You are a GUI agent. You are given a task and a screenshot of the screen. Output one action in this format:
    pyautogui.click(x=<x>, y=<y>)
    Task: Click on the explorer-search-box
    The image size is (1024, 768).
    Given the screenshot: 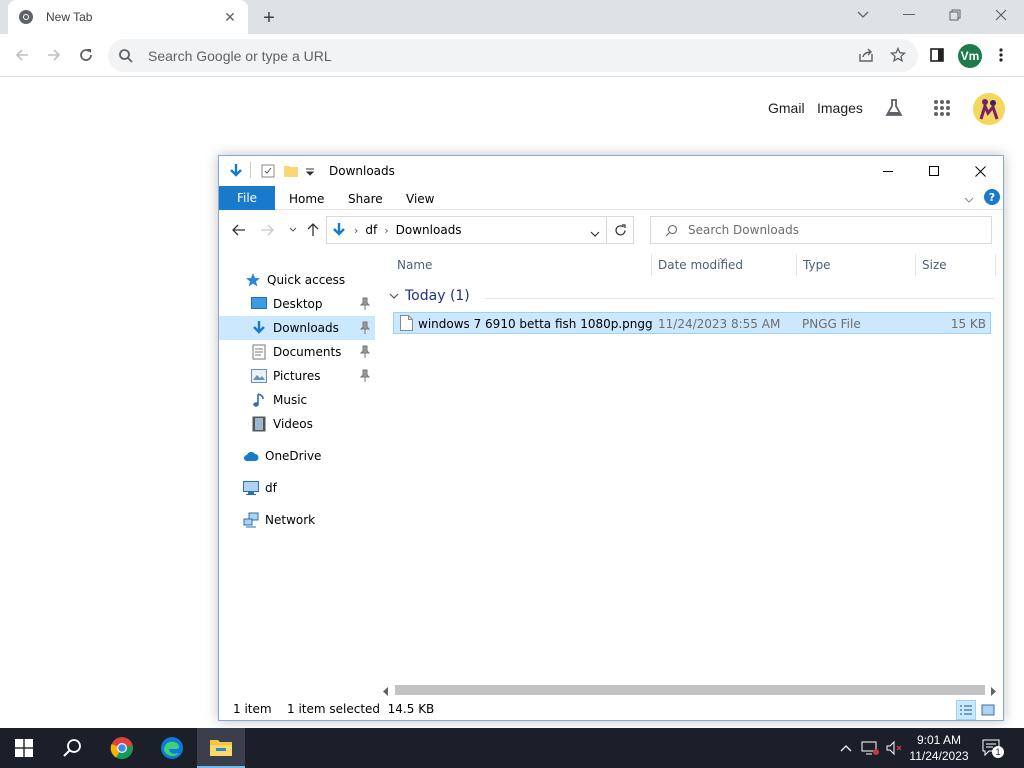 What is the action you would take?
    pyautogui.click(x=821, y=230)
    